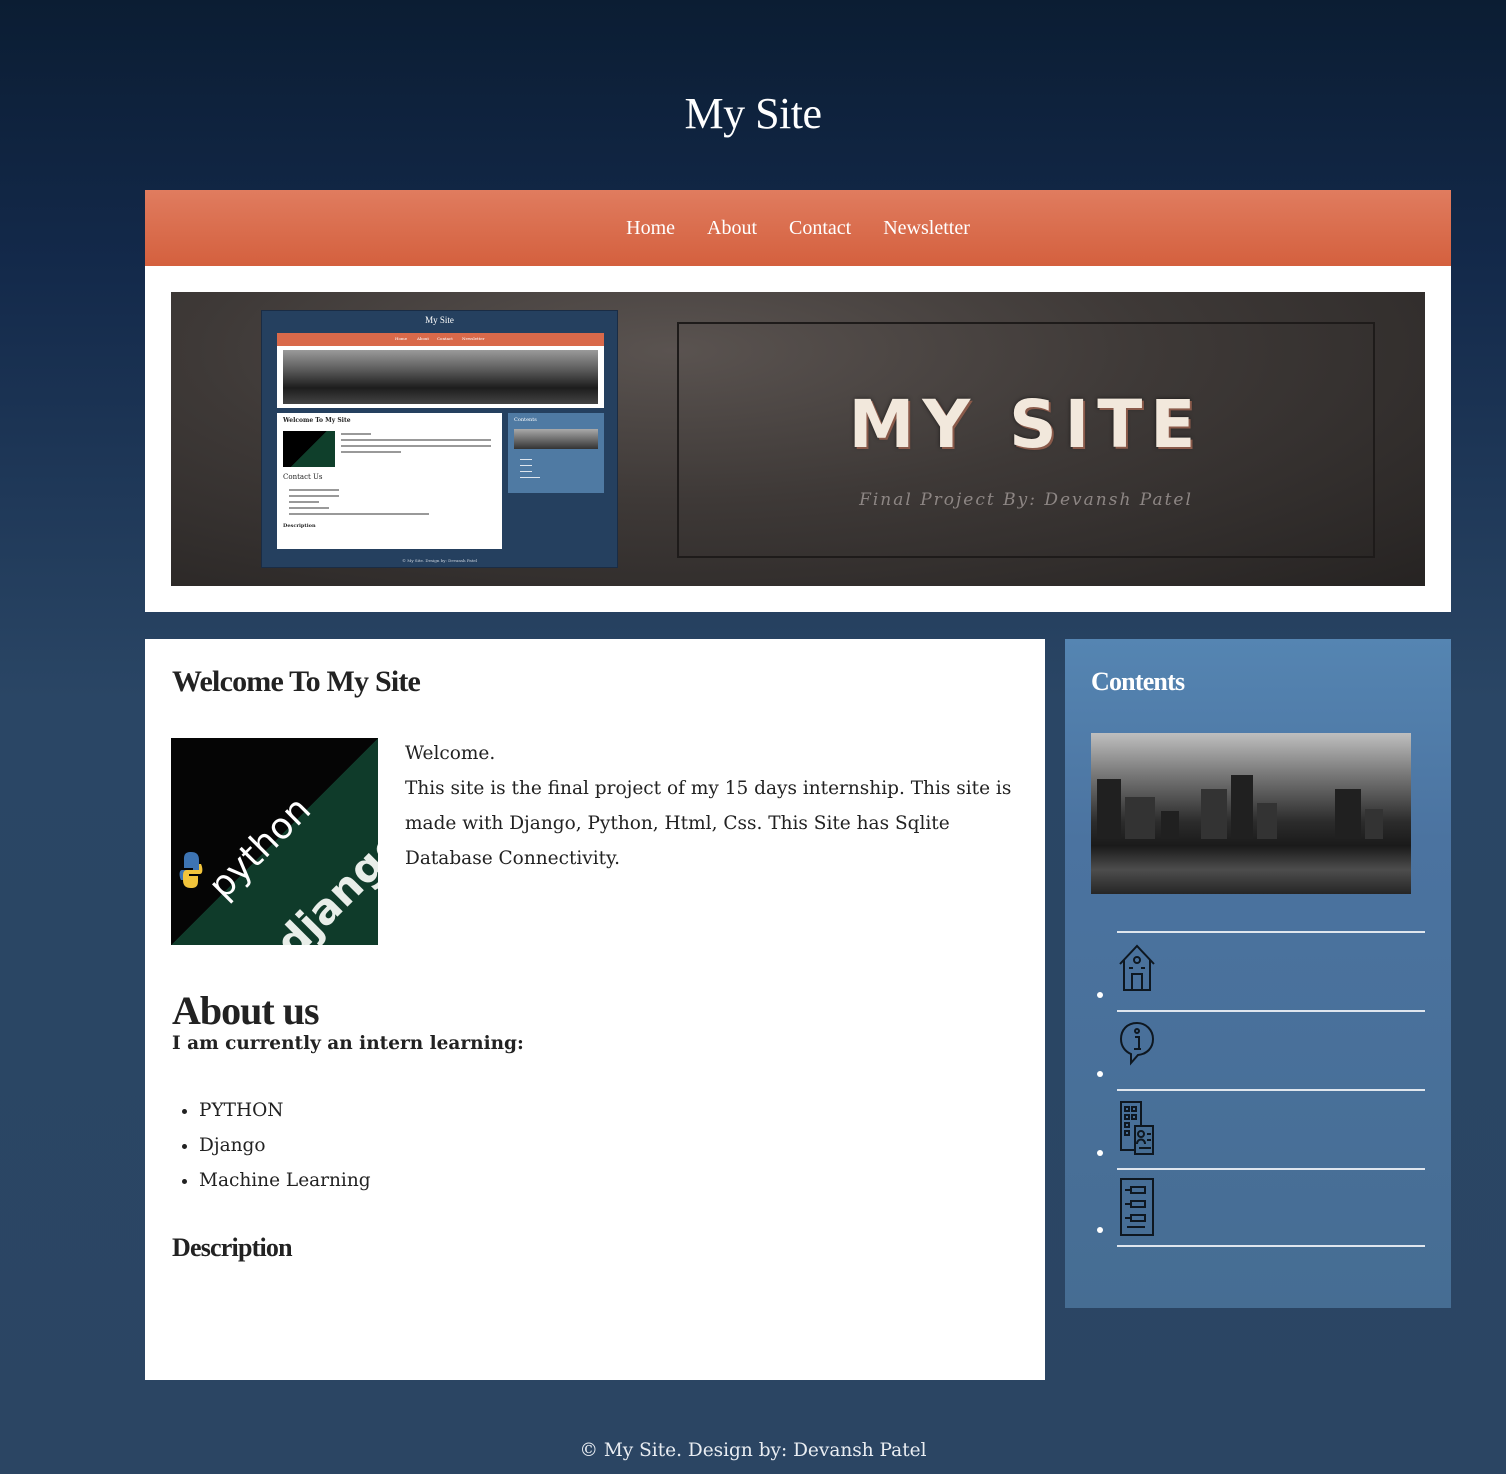 This screenshot has width=1506, height=1474. Describe the element at coordinates (1261, 970) in the screenshot. I see `sidebar-item-home` at that location.